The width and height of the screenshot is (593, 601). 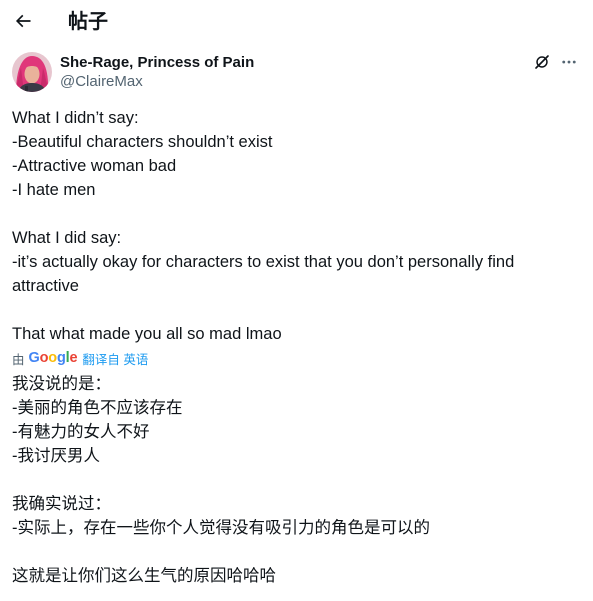 What do you see at coordinates (80, 358) in the screenshot?
I see `translation-attribution: 由 Google 翻译自 英语` at bounding box center [80, 358].